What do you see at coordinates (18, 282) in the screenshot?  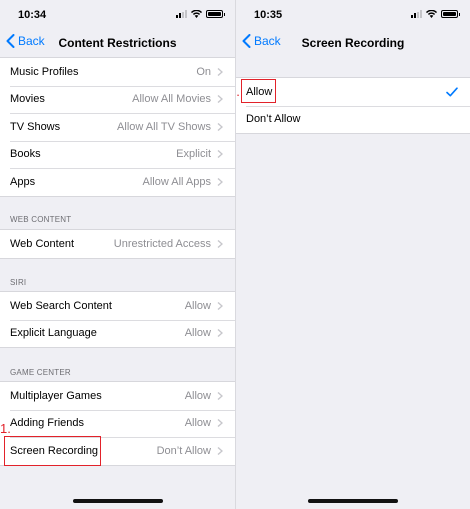 I see `section-header-siri: SIRI` at bounding box center [18, 282].